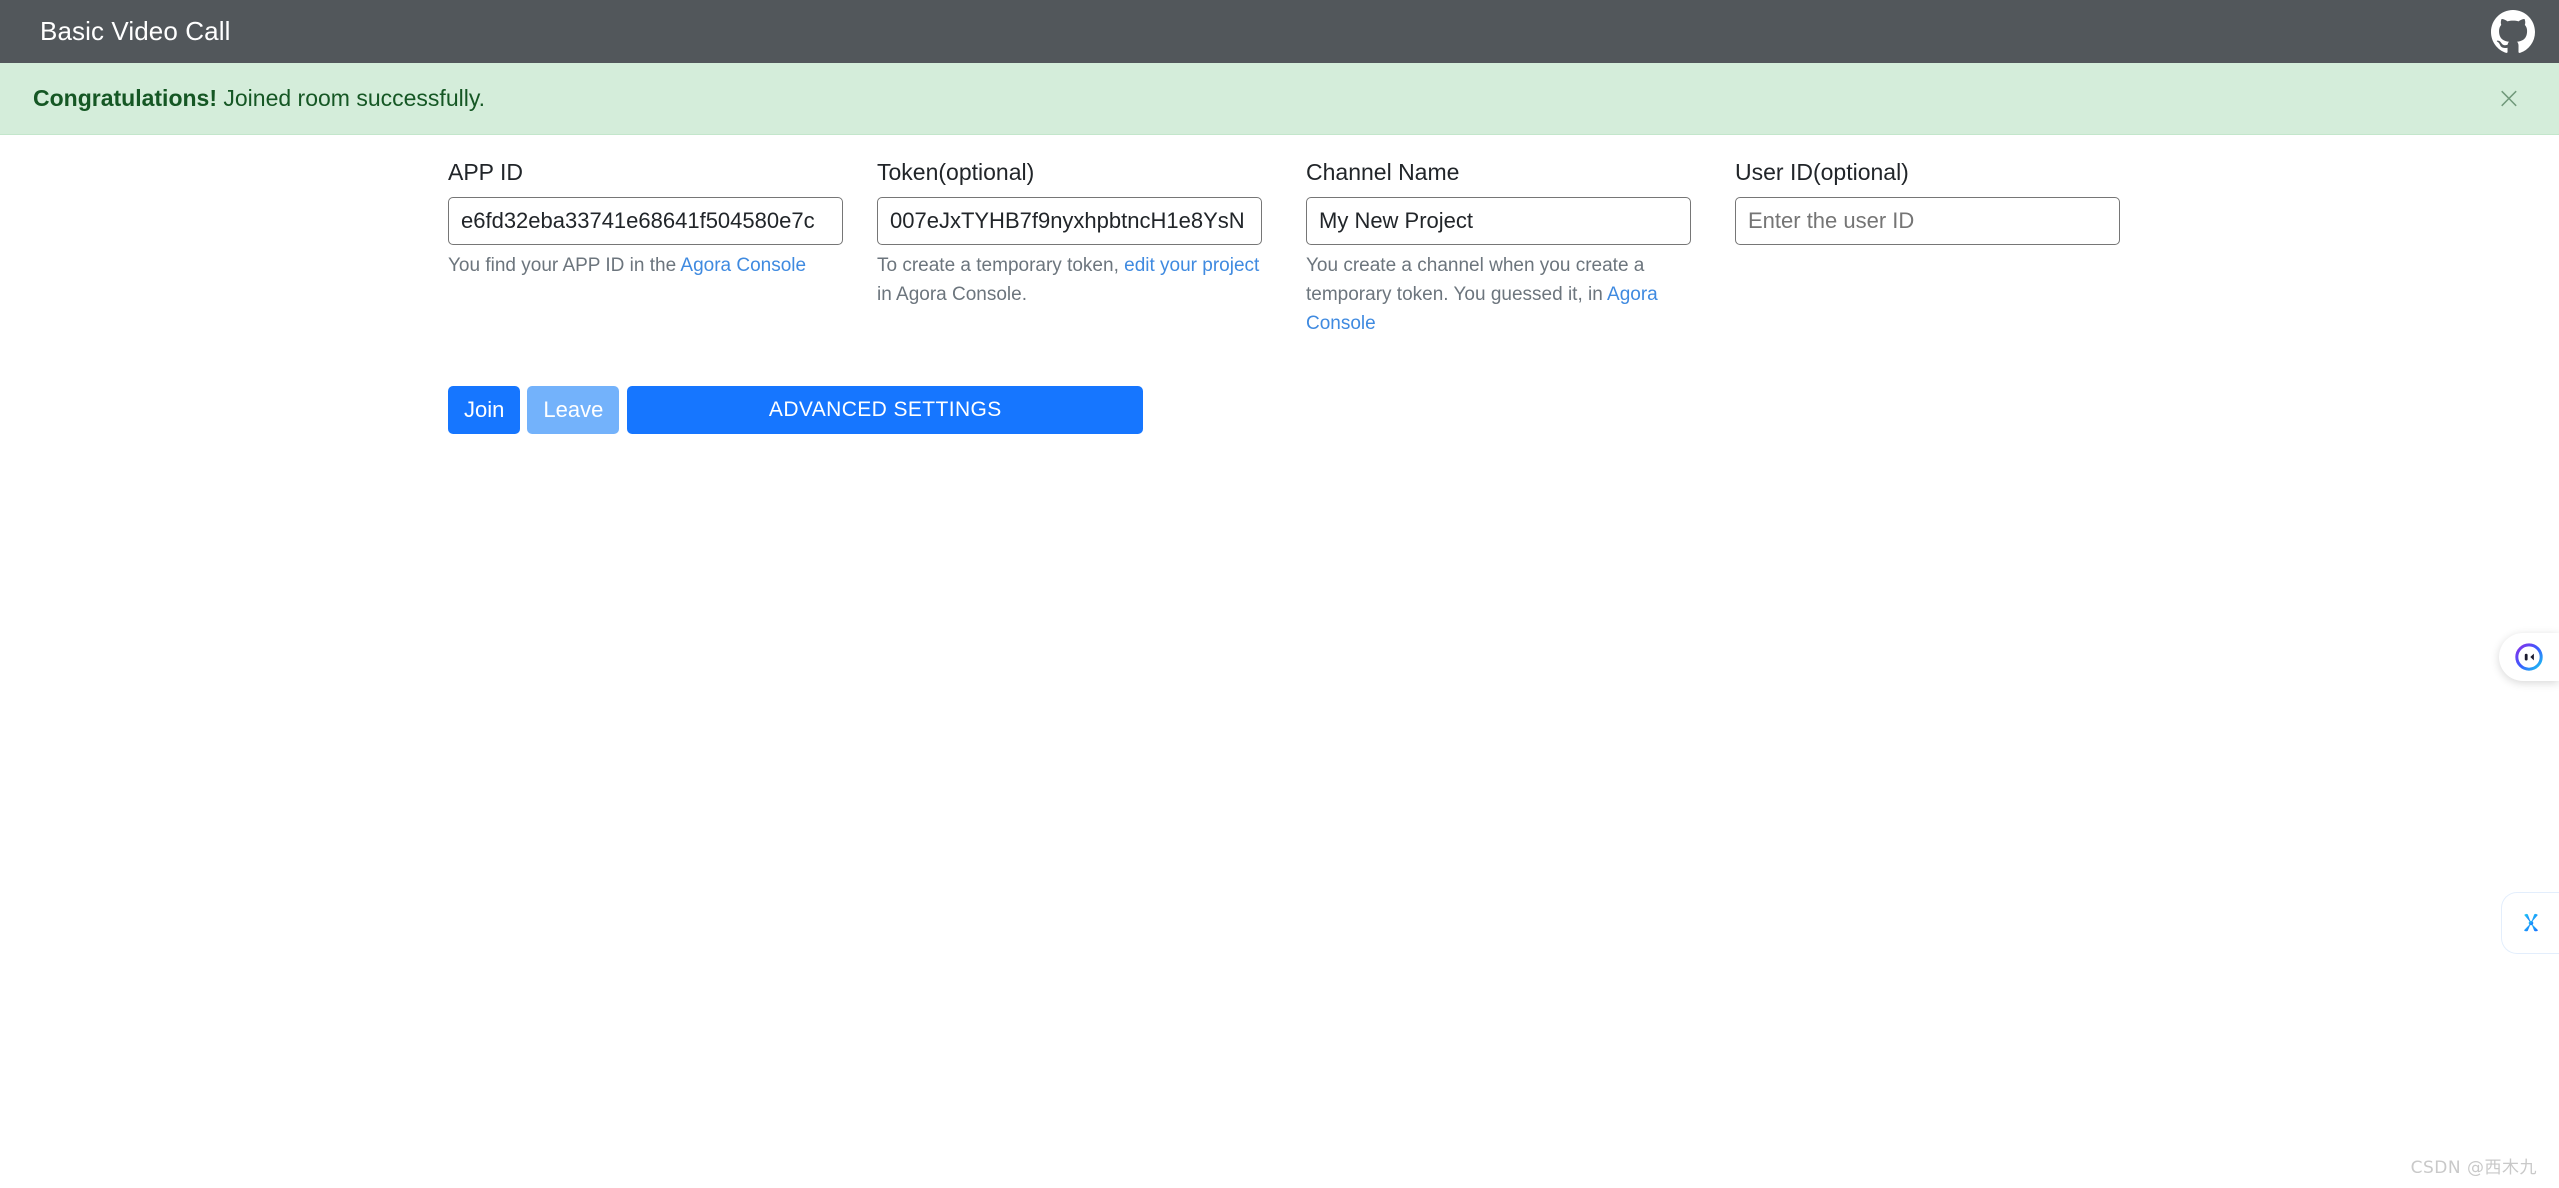 Image resolution: width=2559 pixels, height=1188 pixels. What do you see at coordinates (135, 31) in the screenshot?
I see `page-title: Basic Video Call` at bounding box center [135, 31].